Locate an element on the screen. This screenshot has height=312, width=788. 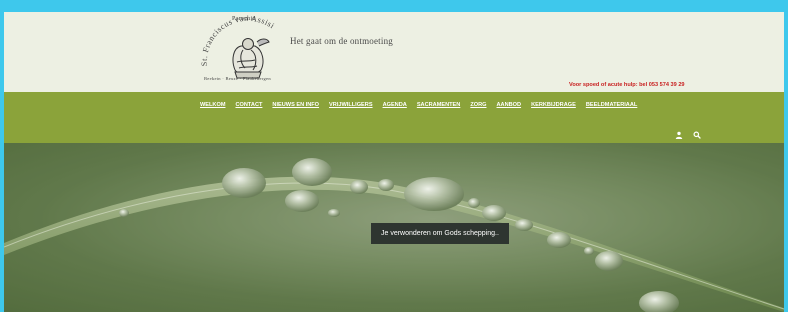
nav-item-zorg: ZORG is located at coordinates (478, 105).